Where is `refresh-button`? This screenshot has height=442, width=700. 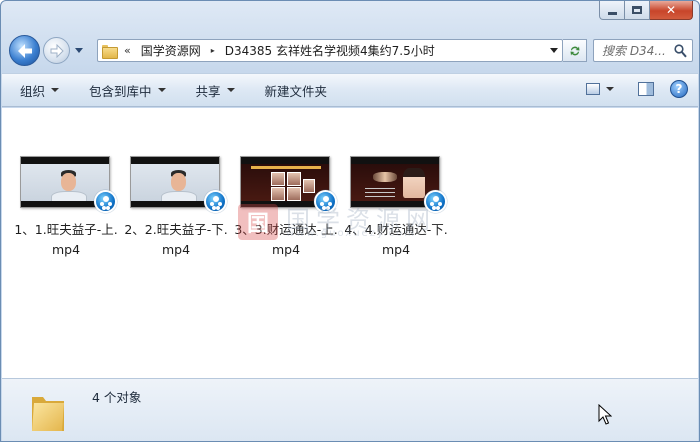 refresh-button is located at coordinates (575, 50).